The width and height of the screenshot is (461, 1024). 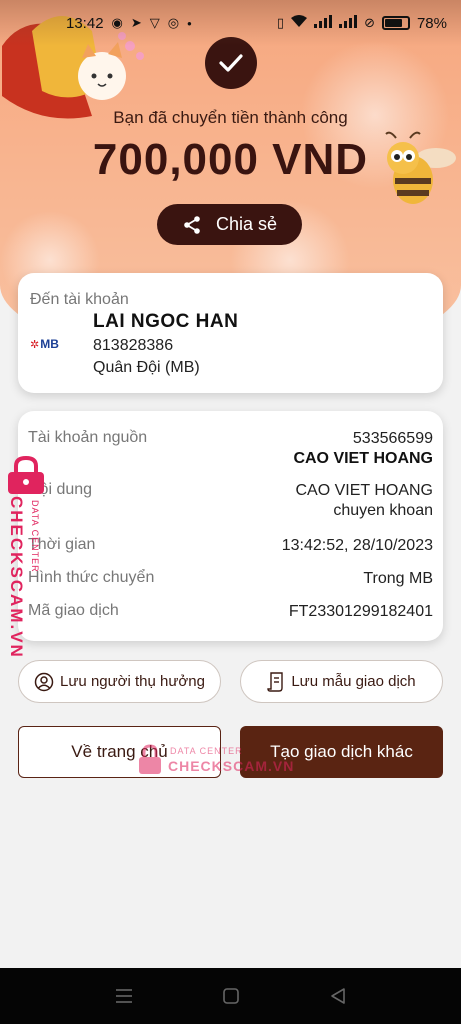 I want to click on time-label: Thời gian, so click(x=62, y=544).